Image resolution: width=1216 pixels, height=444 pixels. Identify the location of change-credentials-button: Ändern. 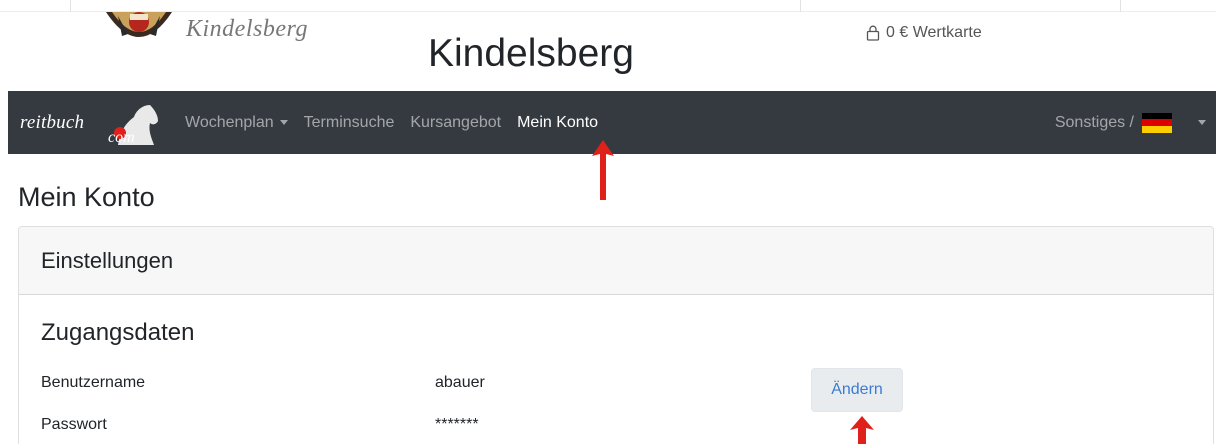
(857, 390).